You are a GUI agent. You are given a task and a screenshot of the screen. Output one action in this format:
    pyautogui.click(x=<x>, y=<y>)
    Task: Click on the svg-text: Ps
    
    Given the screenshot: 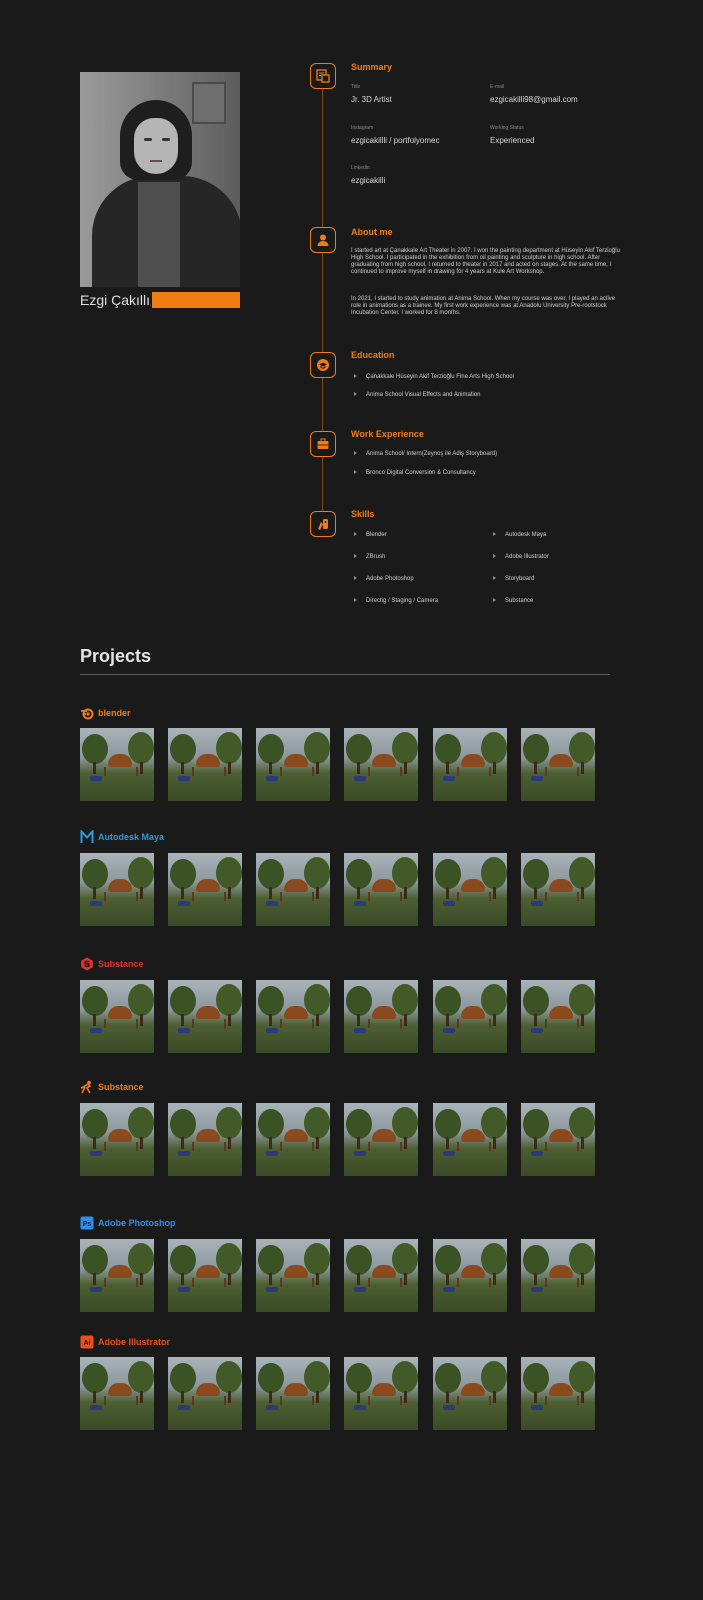 What is the action you would take?
    pyautogui.click(x=87, y=1224)
    